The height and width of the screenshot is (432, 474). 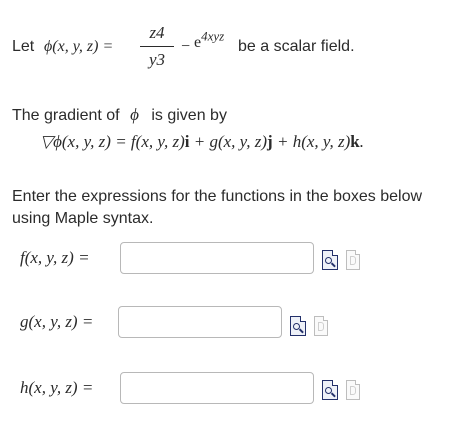 What do you see at coordinates (209, 39) in the screenshot?
I see `exponential-term: e4xyz` at bounding box center [209, 39].